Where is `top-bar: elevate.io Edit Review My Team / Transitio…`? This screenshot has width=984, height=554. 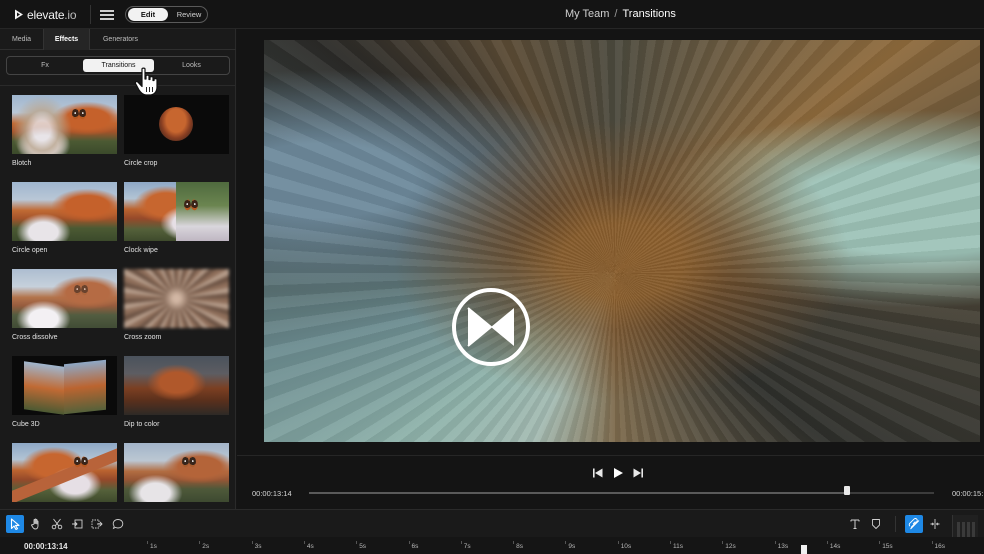 top-bar: elevate.io Edit Review My Team / Transitio… is located at coordinates (492, 14).